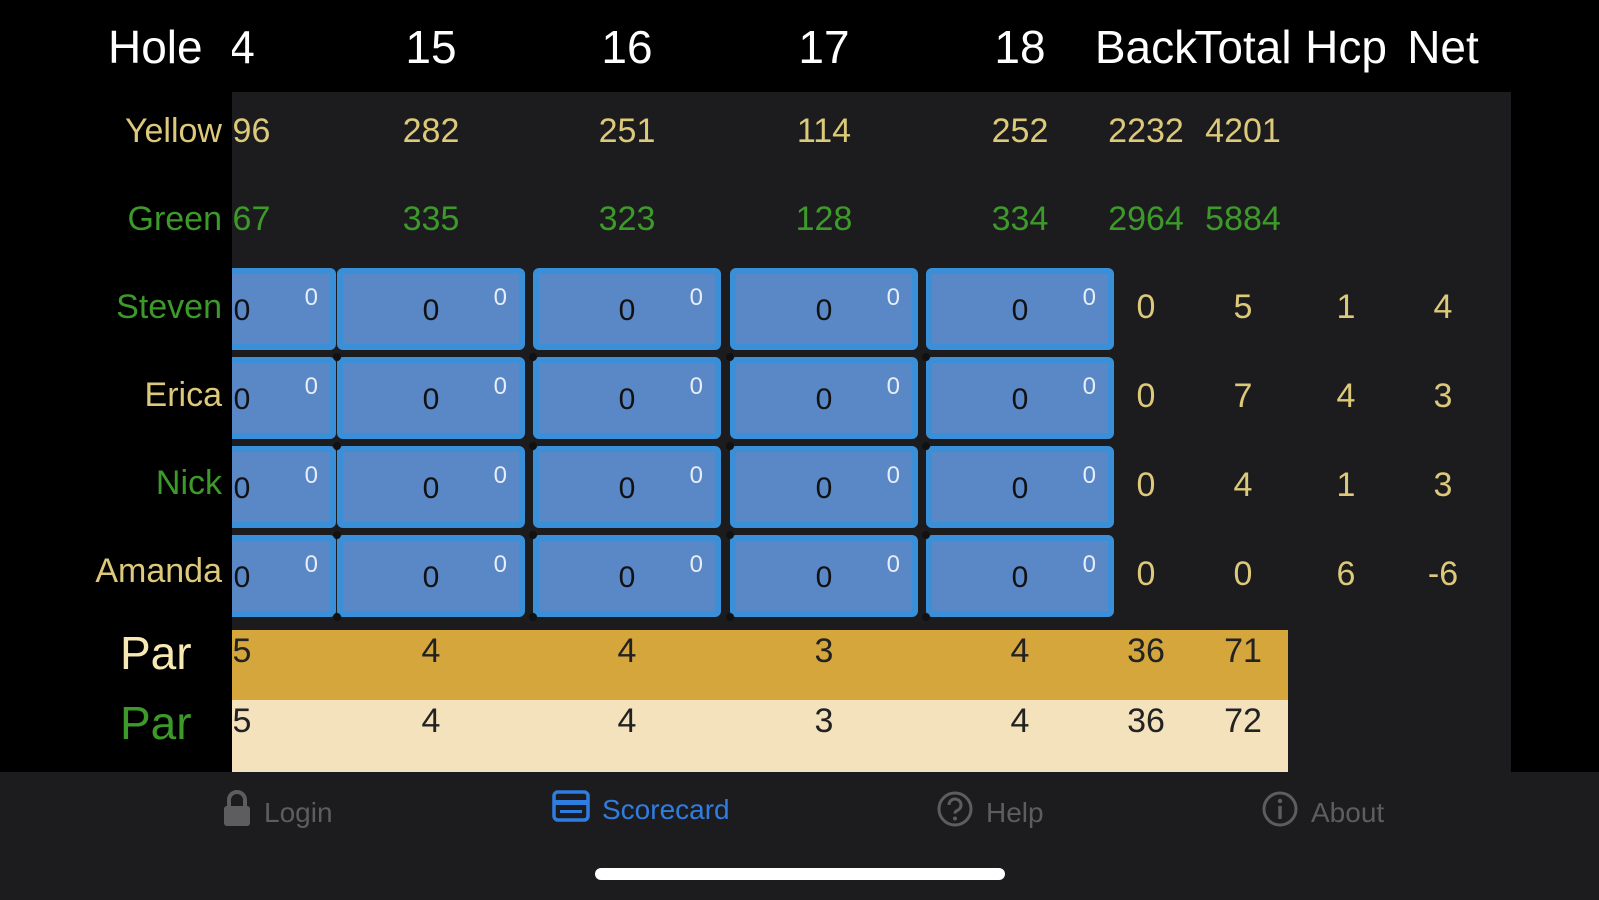 The width and height of the screenshot is (1599, 900). What do you see at coordinates (666, 809) in the screenshot?
I see `tab-scorecard-label: Scorecard` at bounding box center [666, 809].